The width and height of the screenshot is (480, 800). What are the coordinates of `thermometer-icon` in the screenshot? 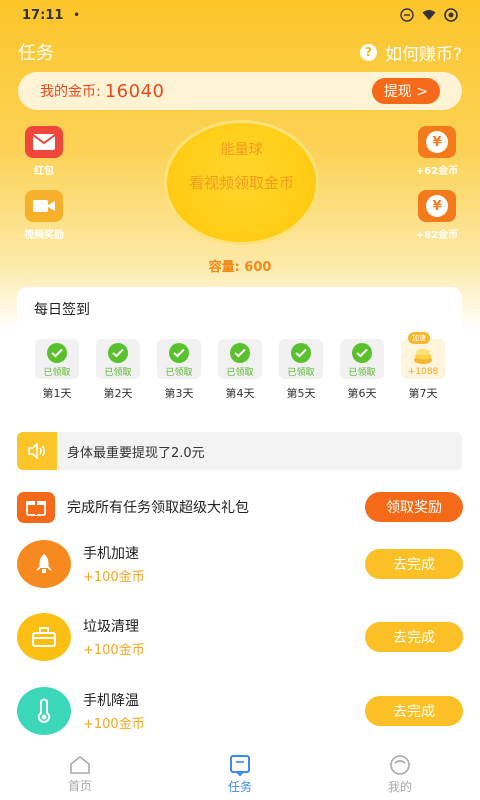 It's located at (44, 711).